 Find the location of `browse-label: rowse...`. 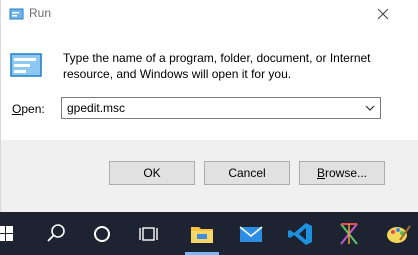

browse-label: rowse... is located at coordinates (346, 173).